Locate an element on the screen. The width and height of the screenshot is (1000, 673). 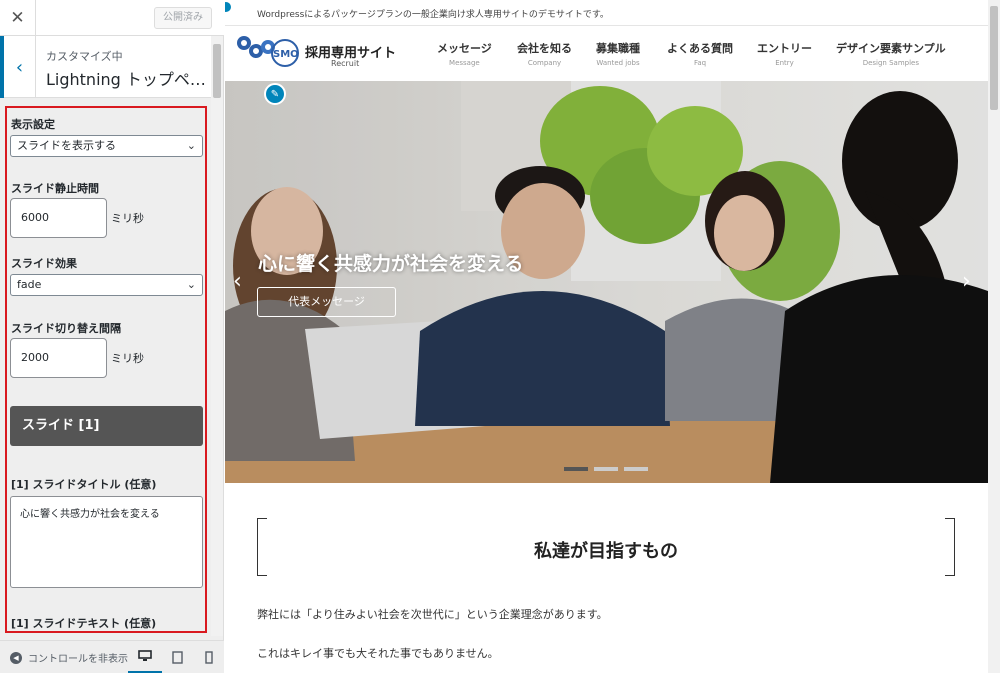
nav-item-design: デザイン要素サンプル Design Samples is located at coordinates (891, 53).